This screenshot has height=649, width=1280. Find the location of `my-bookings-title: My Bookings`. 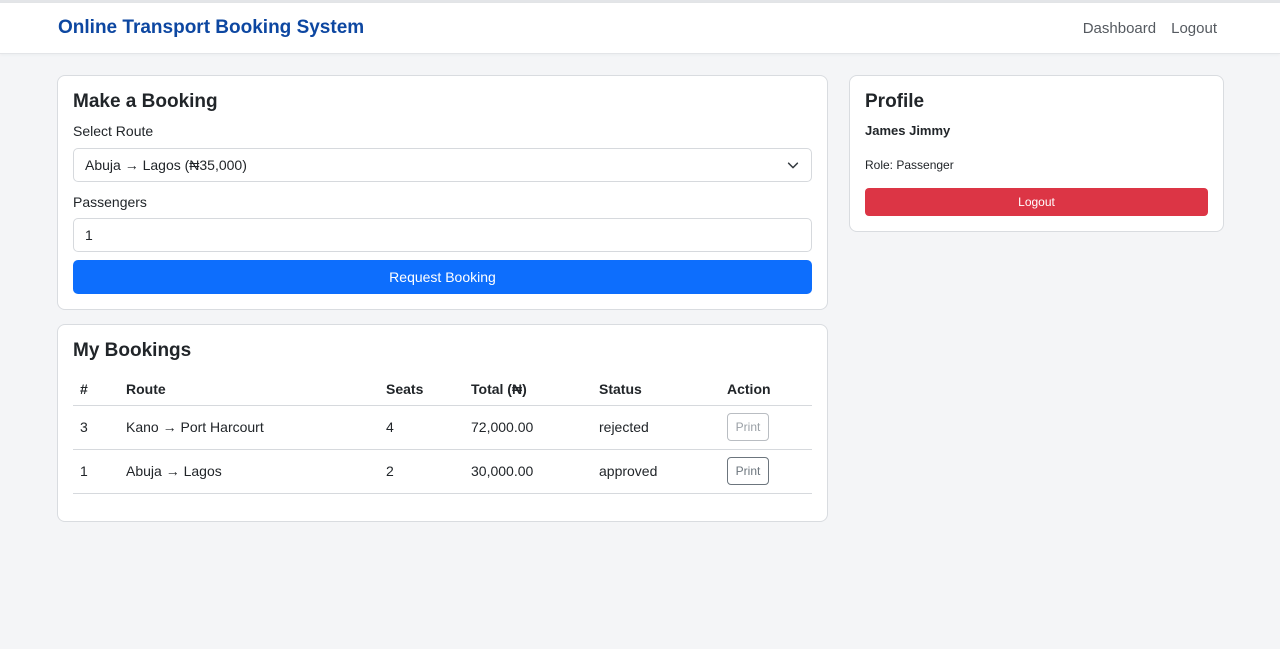

my-bookings-title: My Bookings is located at coordinates (132, 350).